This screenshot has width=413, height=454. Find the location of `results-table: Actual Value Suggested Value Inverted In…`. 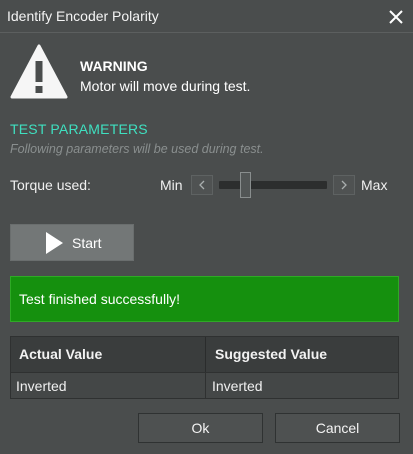

results-table: Actual Value Suggested Value Inverted In… is located at coordinates (204, 367).